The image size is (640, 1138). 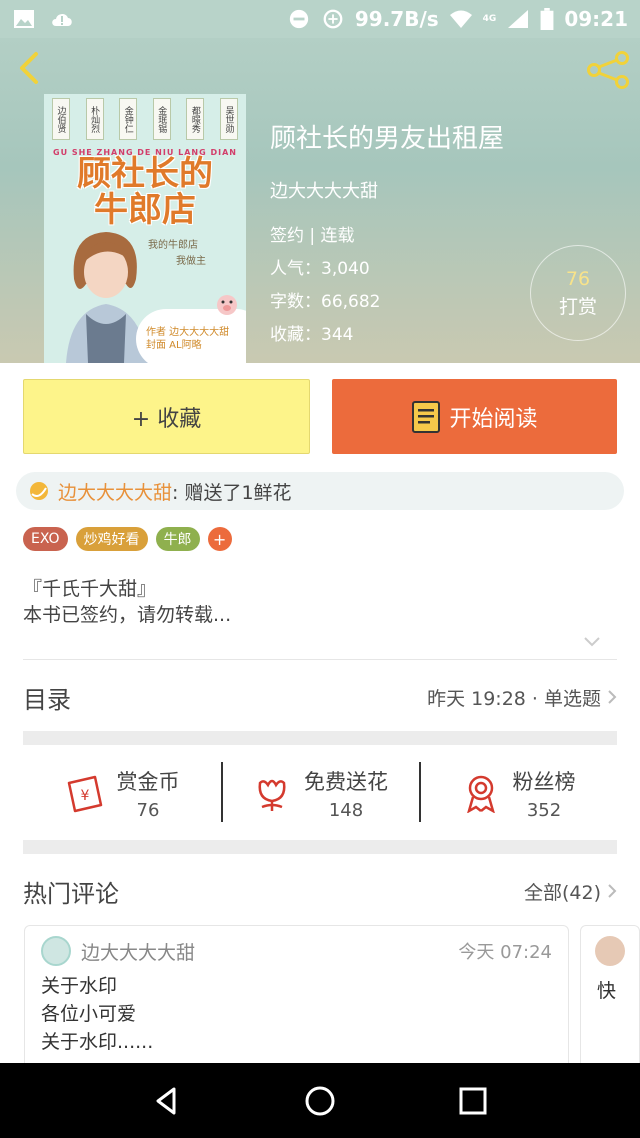 I want to click on tag-chip: 炒鸡好看, so click(x=111, y=539).